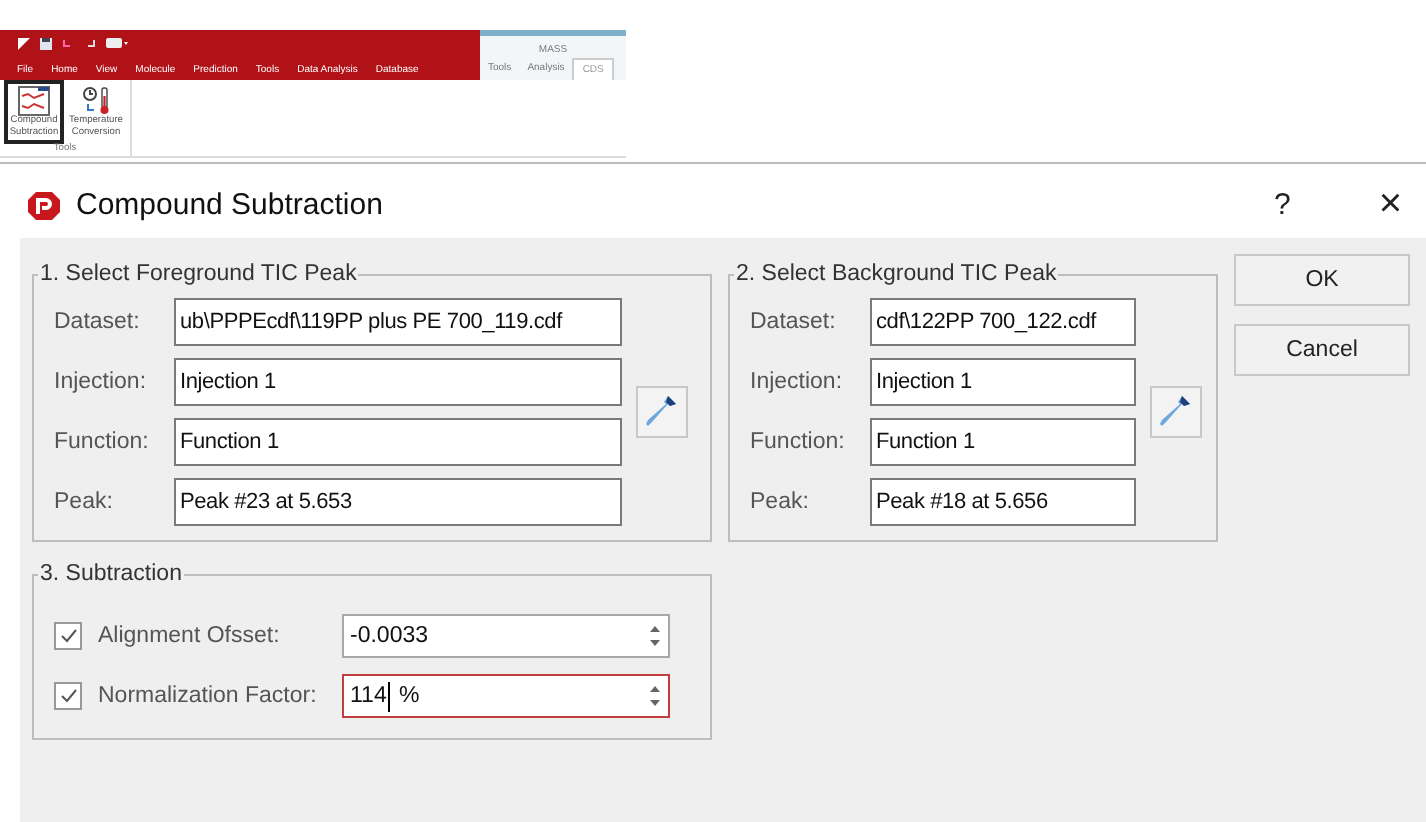 The image size is (1426, 822). I want to click on close-button: ×, so click(1390, 205).